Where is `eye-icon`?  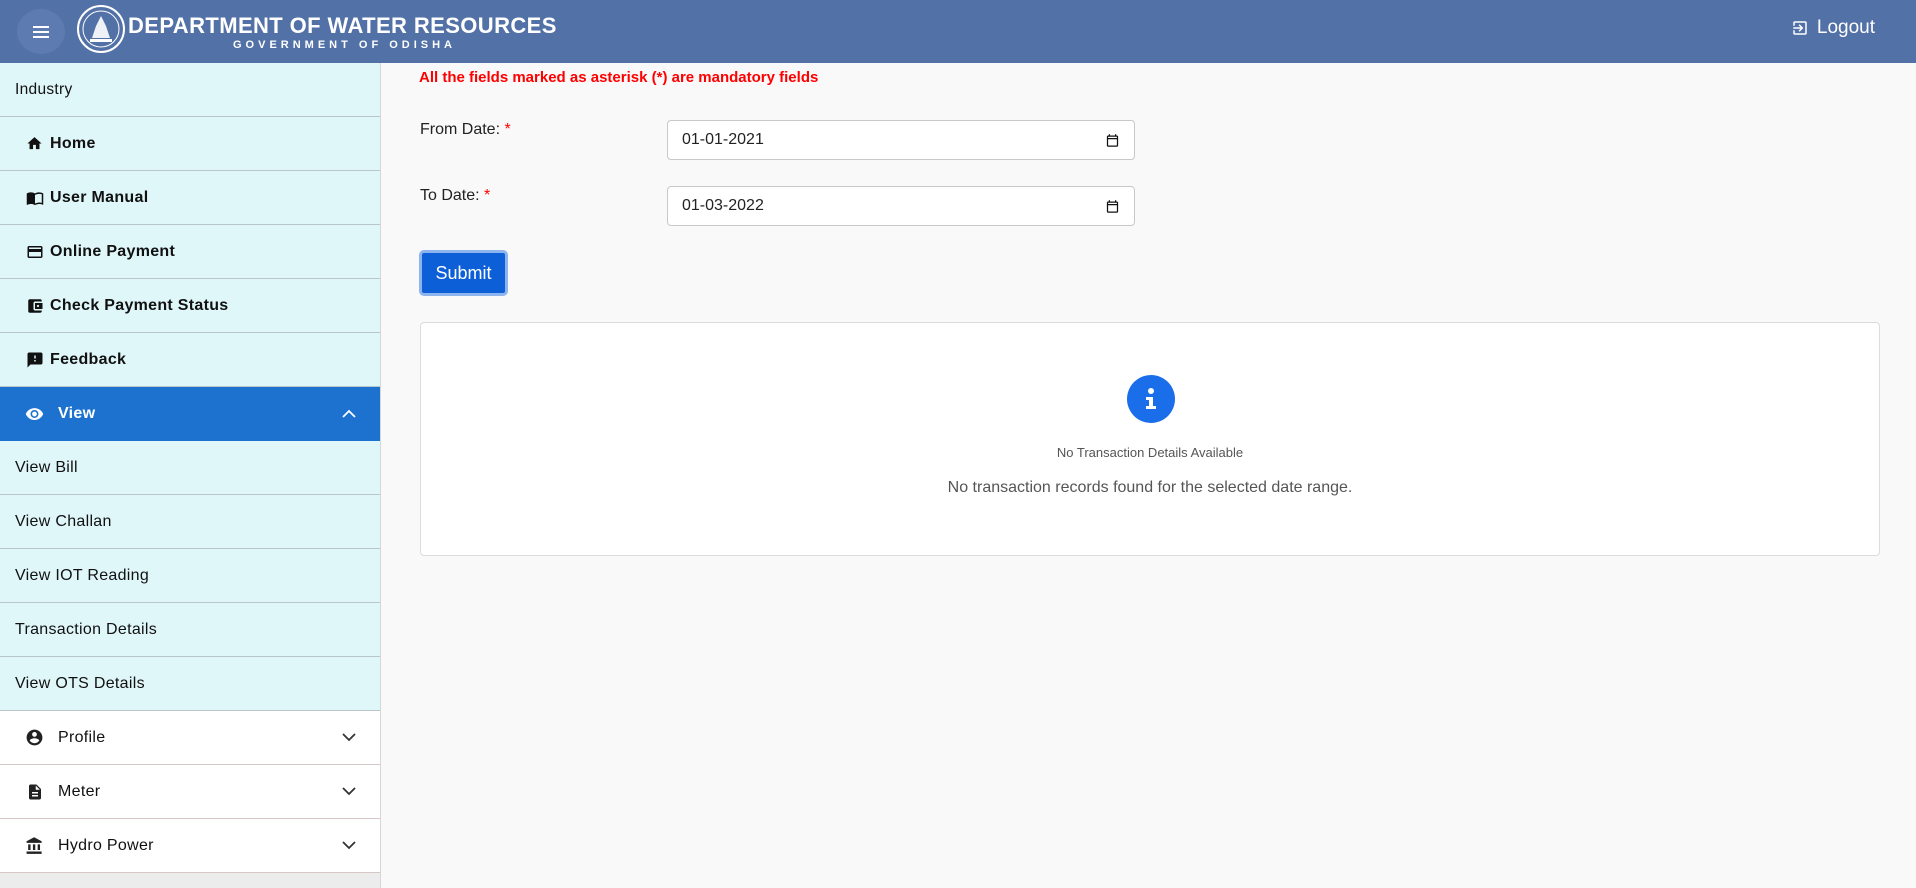
eye-icon is located at coordinates (34, 413).